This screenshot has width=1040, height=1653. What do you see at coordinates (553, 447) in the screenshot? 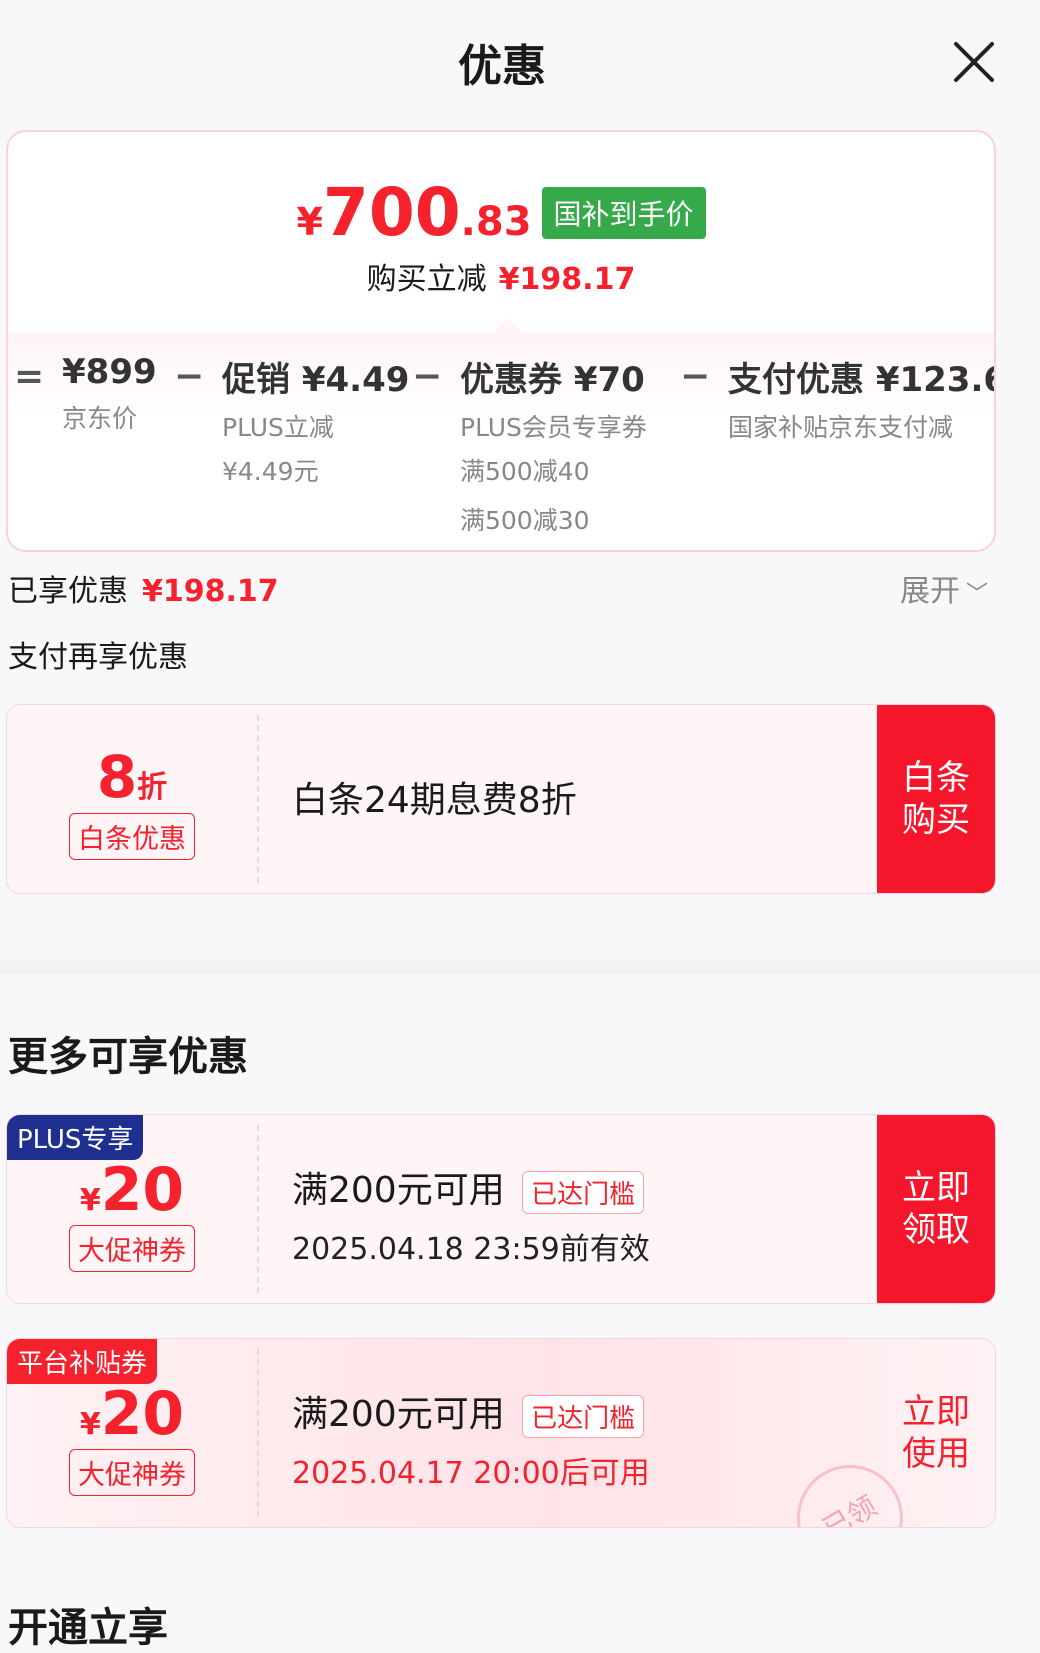
I see `breakdown-item-coupon: 优惠券 ¥70 PLUS会员专享券 满500减40 满500减30` at bounding box center [553, 447].